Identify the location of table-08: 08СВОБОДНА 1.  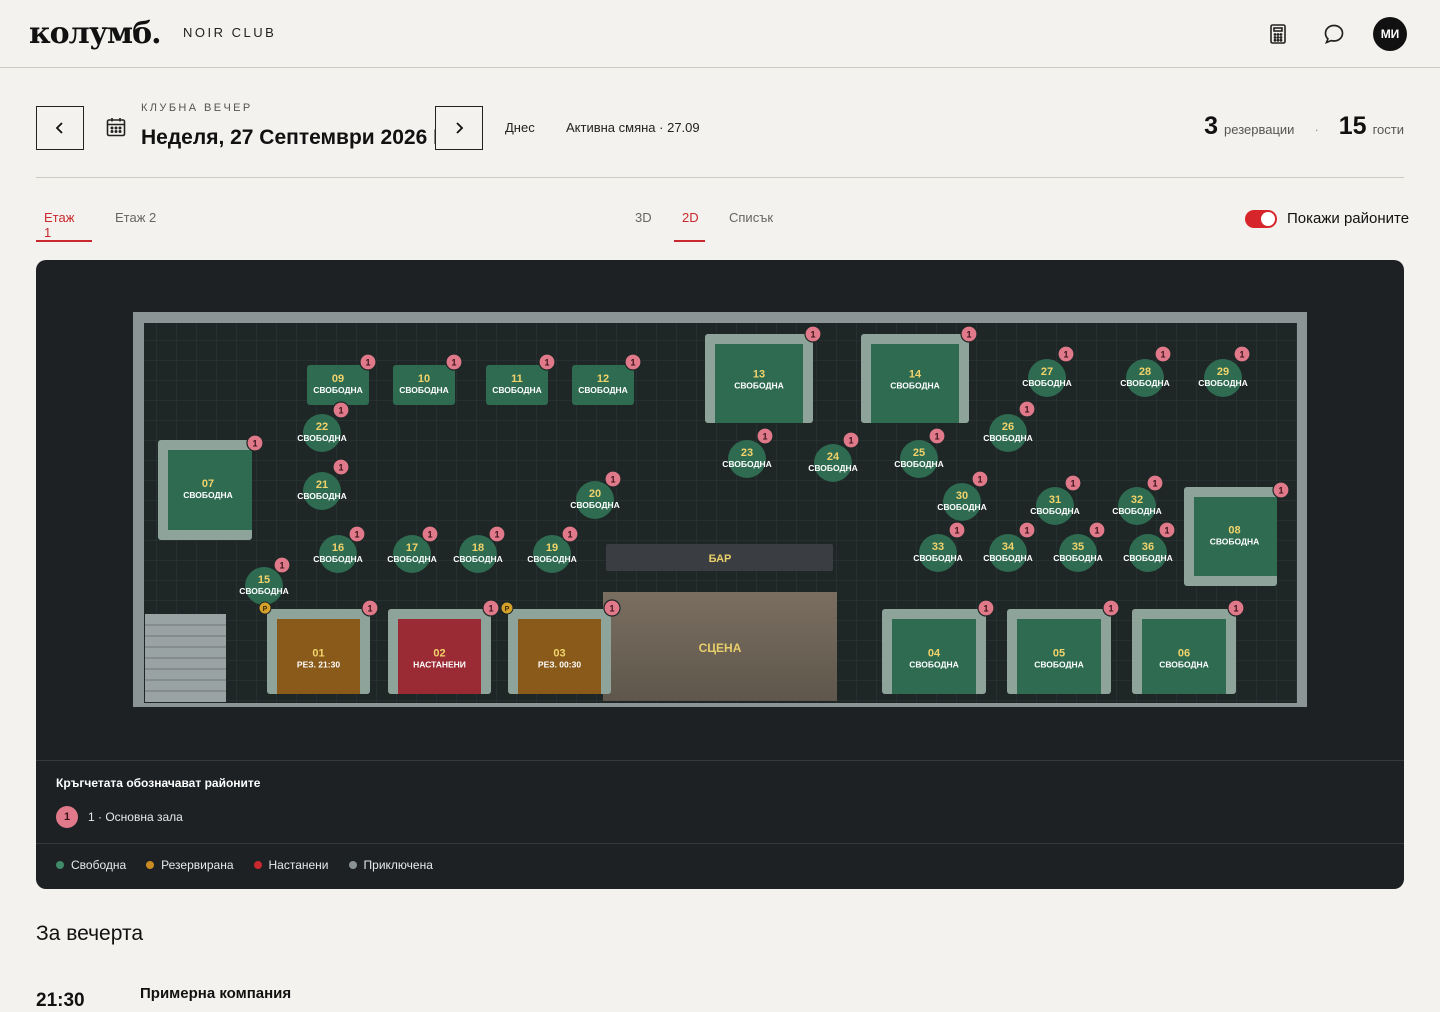
(1237, 533).